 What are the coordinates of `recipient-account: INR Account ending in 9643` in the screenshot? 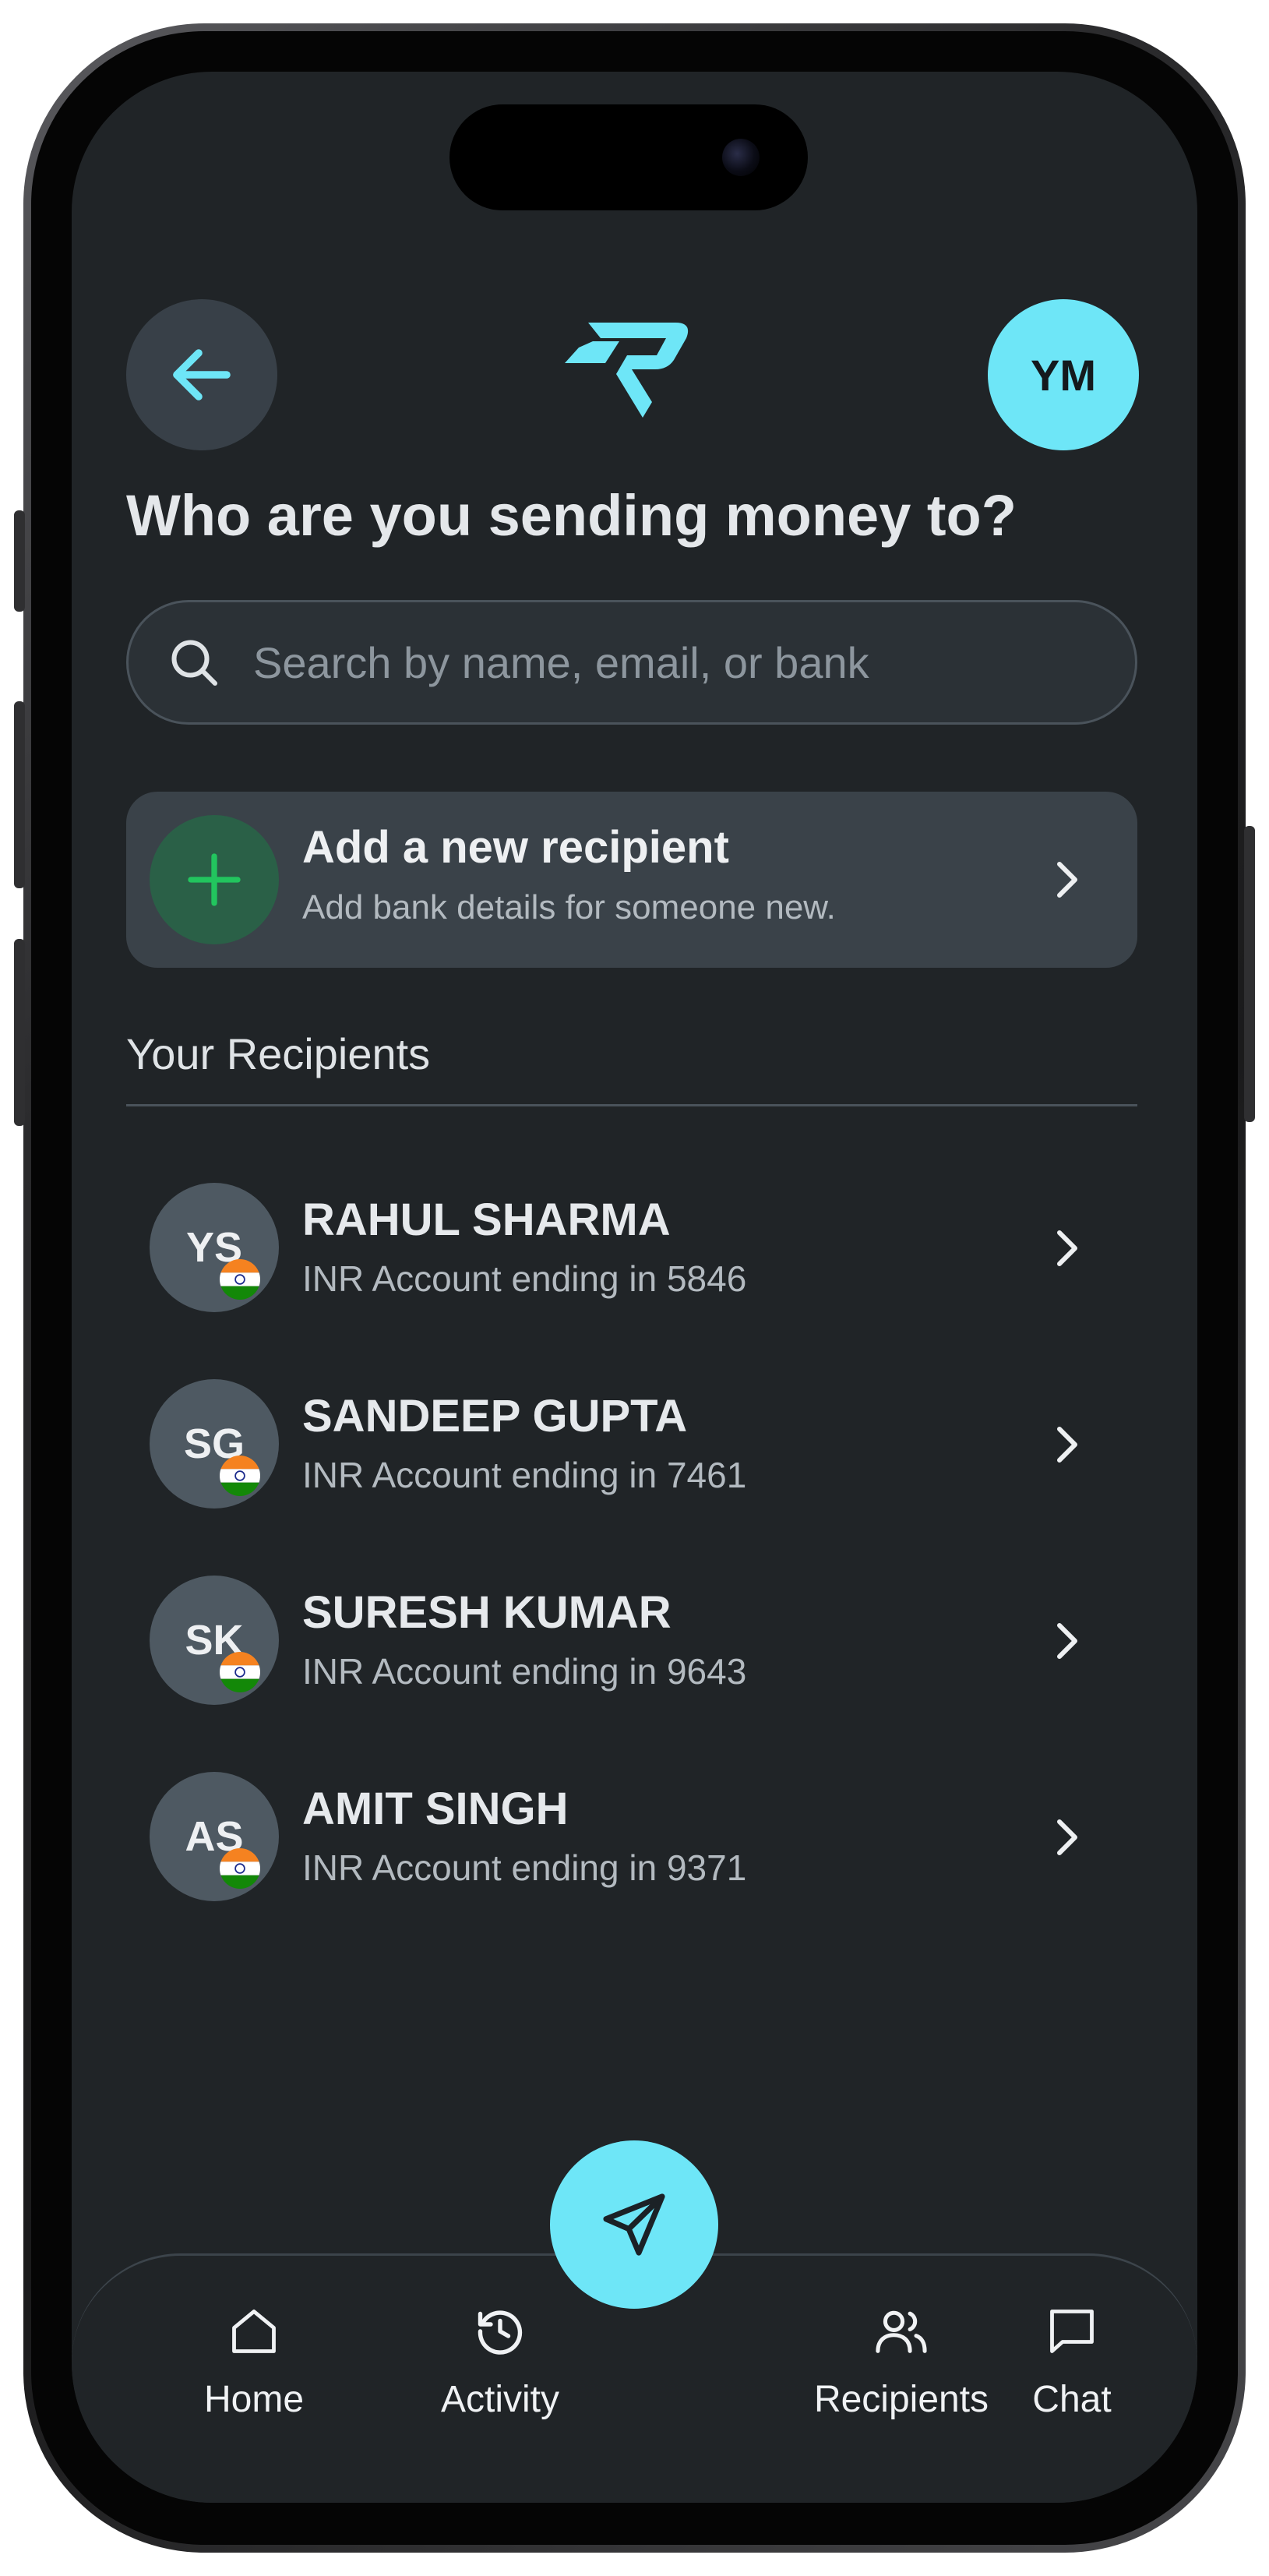 It's located at (524, 1671).